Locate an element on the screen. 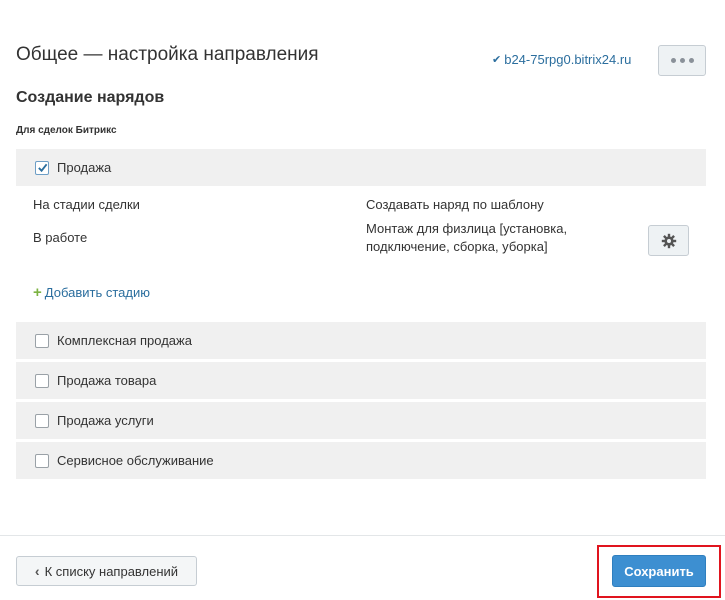 This screenshot has width=725, height=600. section-title: Создание нарядов is located at coordinates (90, 97).